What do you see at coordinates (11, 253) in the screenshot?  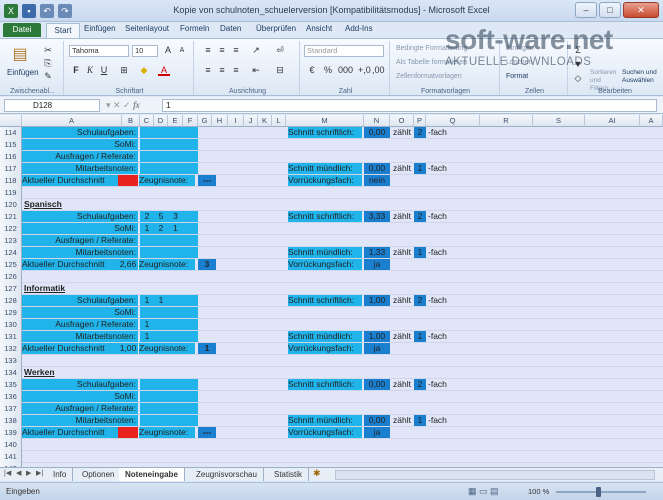 I see `row-header: 124` at bounding box center [11, 253].